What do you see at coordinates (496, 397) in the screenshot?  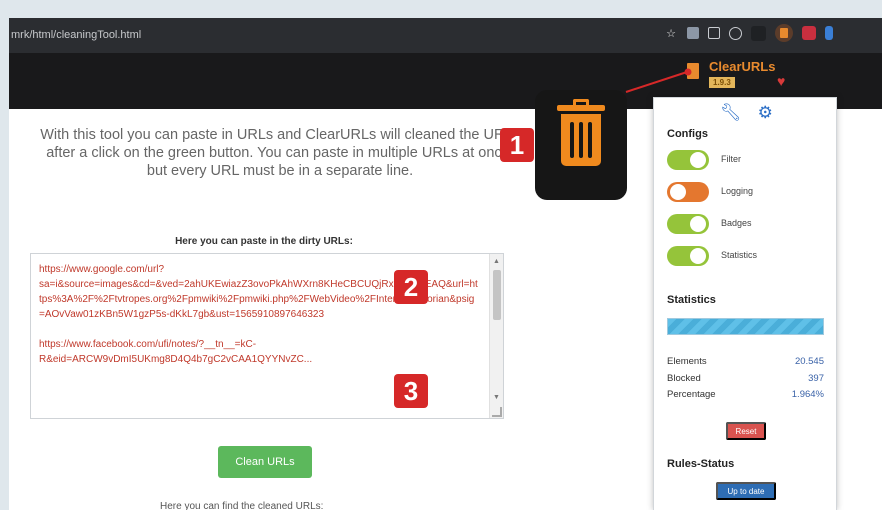 I see `scroll-down-icon: ▼` at bounding box center [496, 397].